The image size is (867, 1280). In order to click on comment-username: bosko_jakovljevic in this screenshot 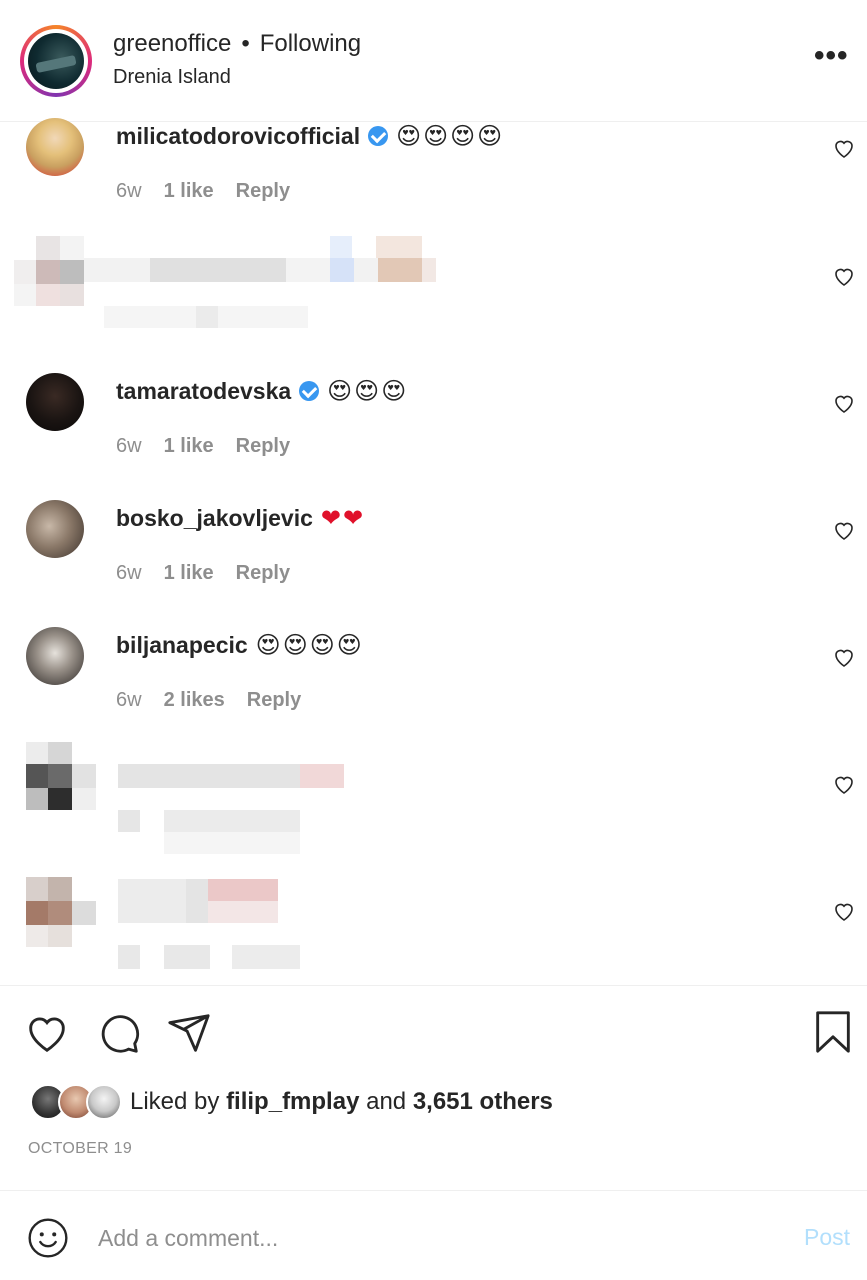, I will do `click(214, 518)`.